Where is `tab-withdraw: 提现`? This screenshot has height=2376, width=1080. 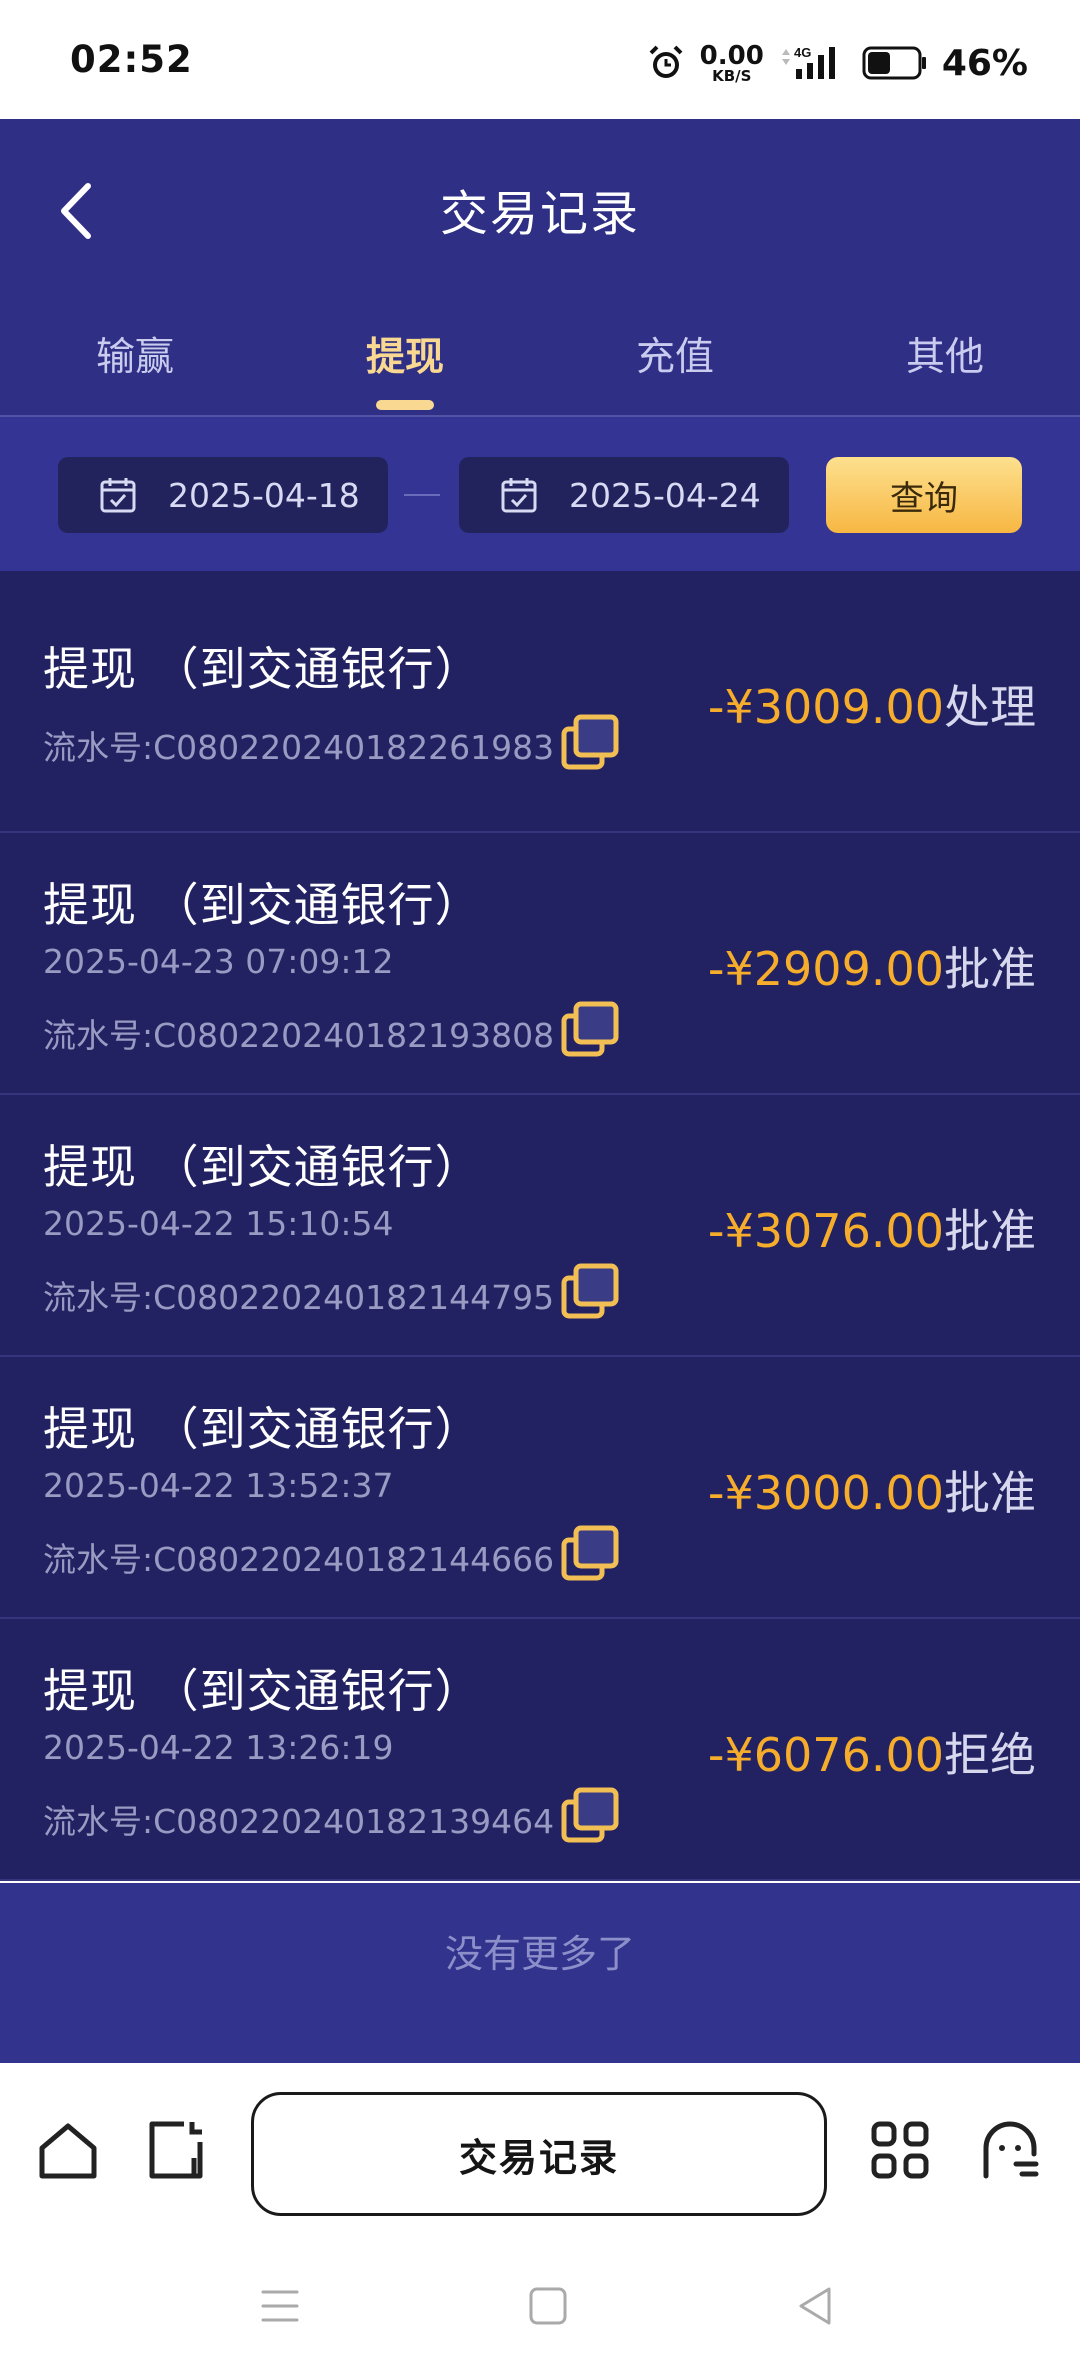
tab-withdraw: 提现 is located at coordinates (405, 355).